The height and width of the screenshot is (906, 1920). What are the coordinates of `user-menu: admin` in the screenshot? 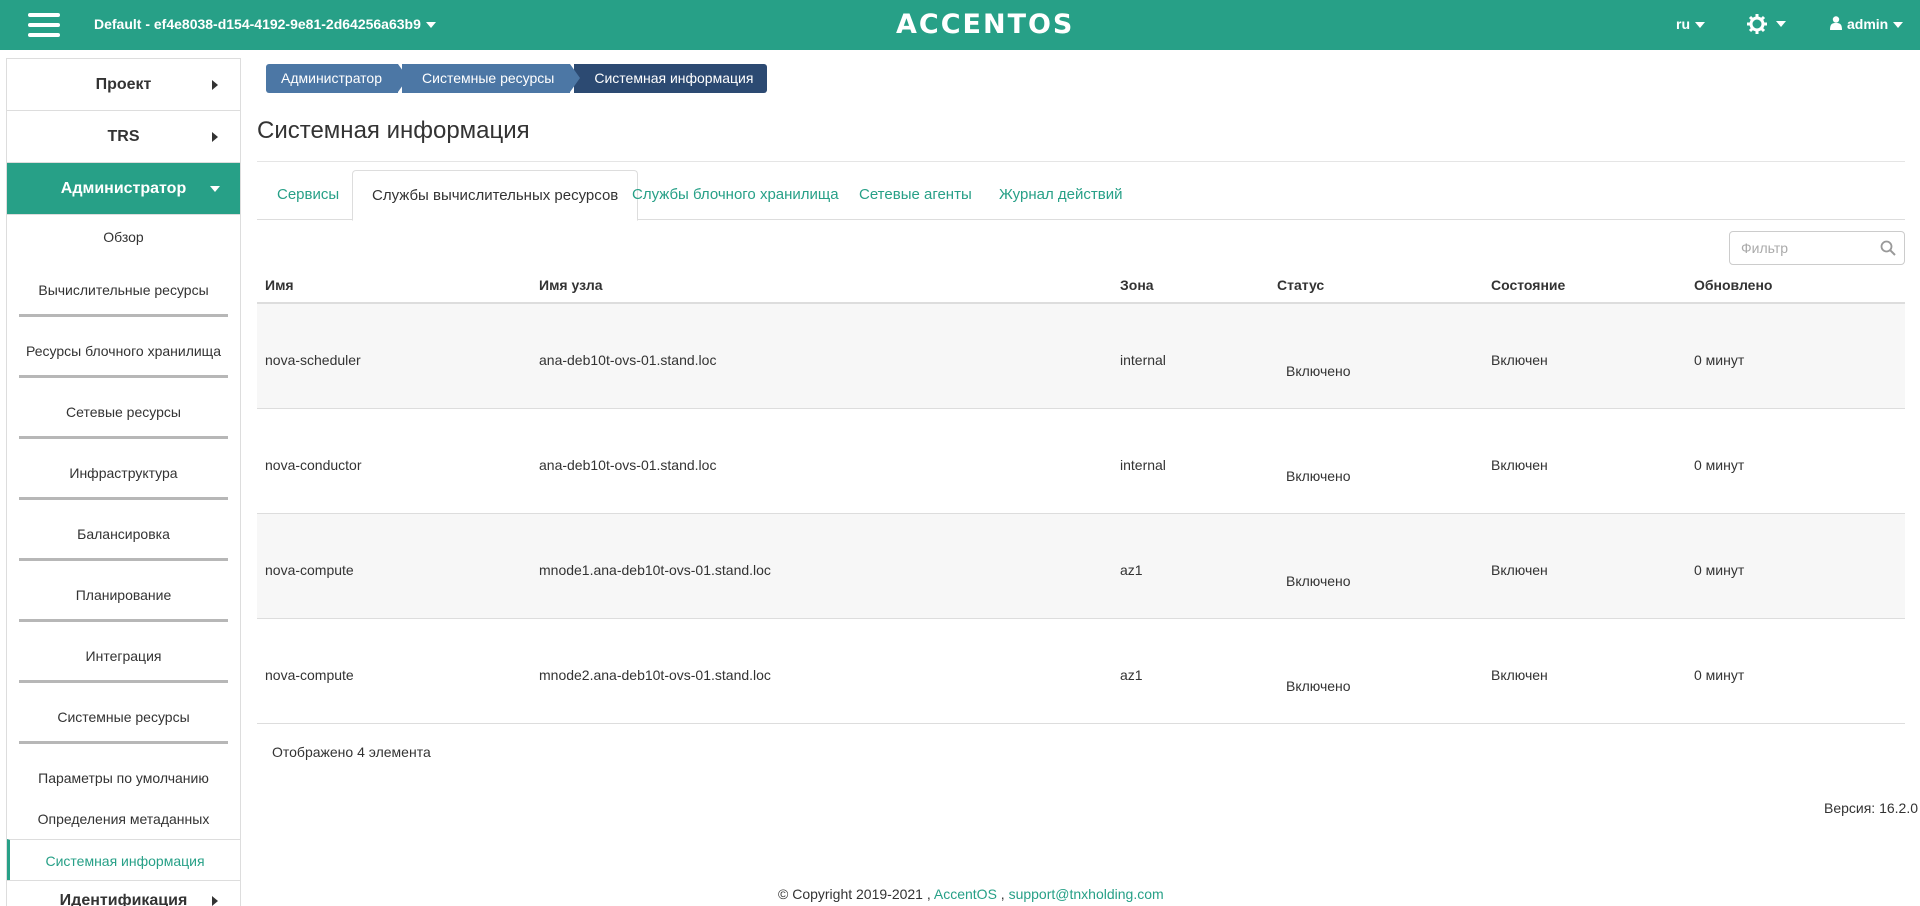 It's located at (1867, 24).